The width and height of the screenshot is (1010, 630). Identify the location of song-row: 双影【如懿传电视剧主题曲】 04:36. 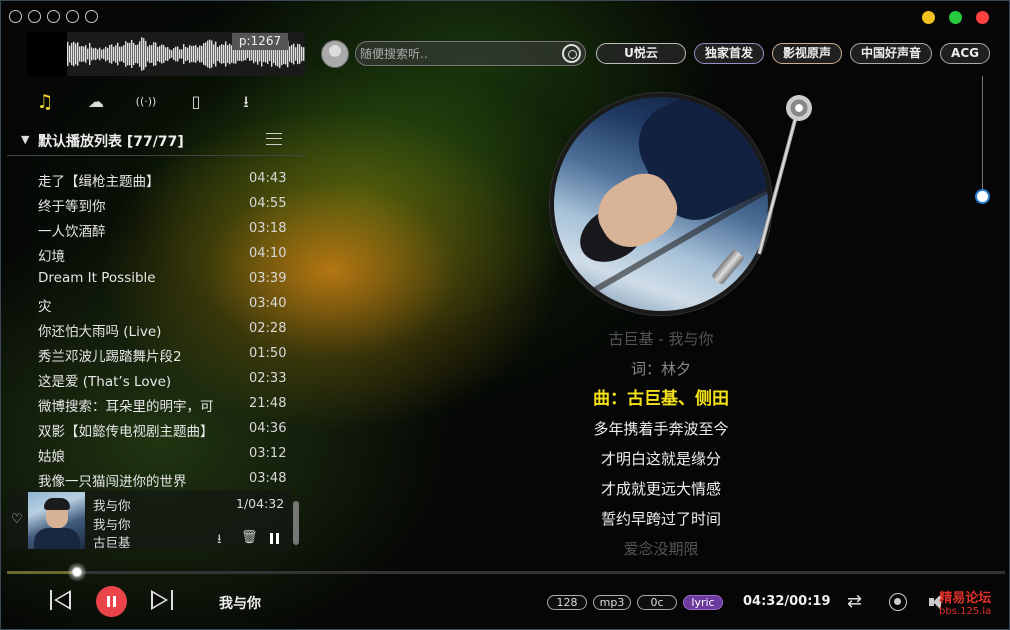
(156, 428).